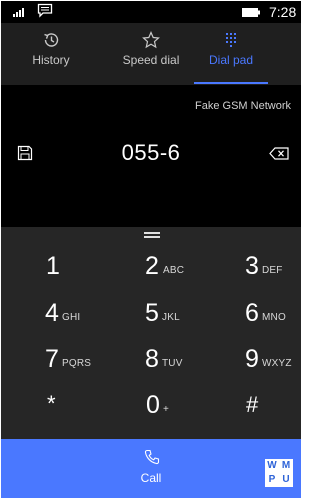  I want to click on call-button: Call, so click(151, 468).